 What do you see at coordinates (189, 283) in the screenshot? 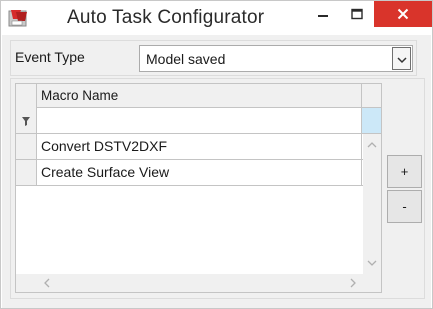
I see `horizontal-scrollbar` at bounding box center [189, 283].